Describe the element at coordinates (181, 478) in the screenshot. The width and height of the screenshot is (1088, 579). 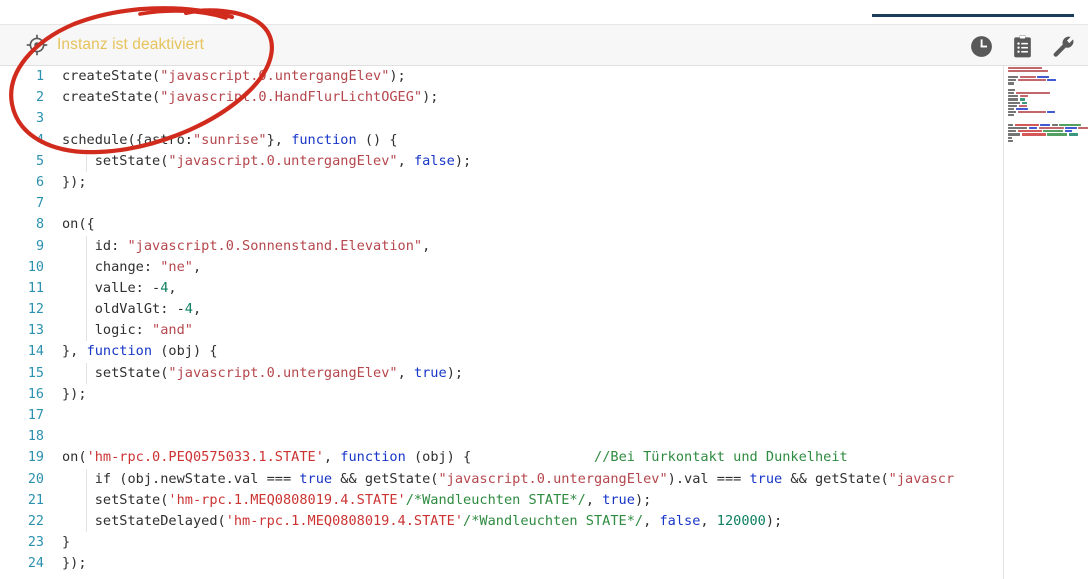
I see `code-token: if (obj.newState.val ===` at that location.